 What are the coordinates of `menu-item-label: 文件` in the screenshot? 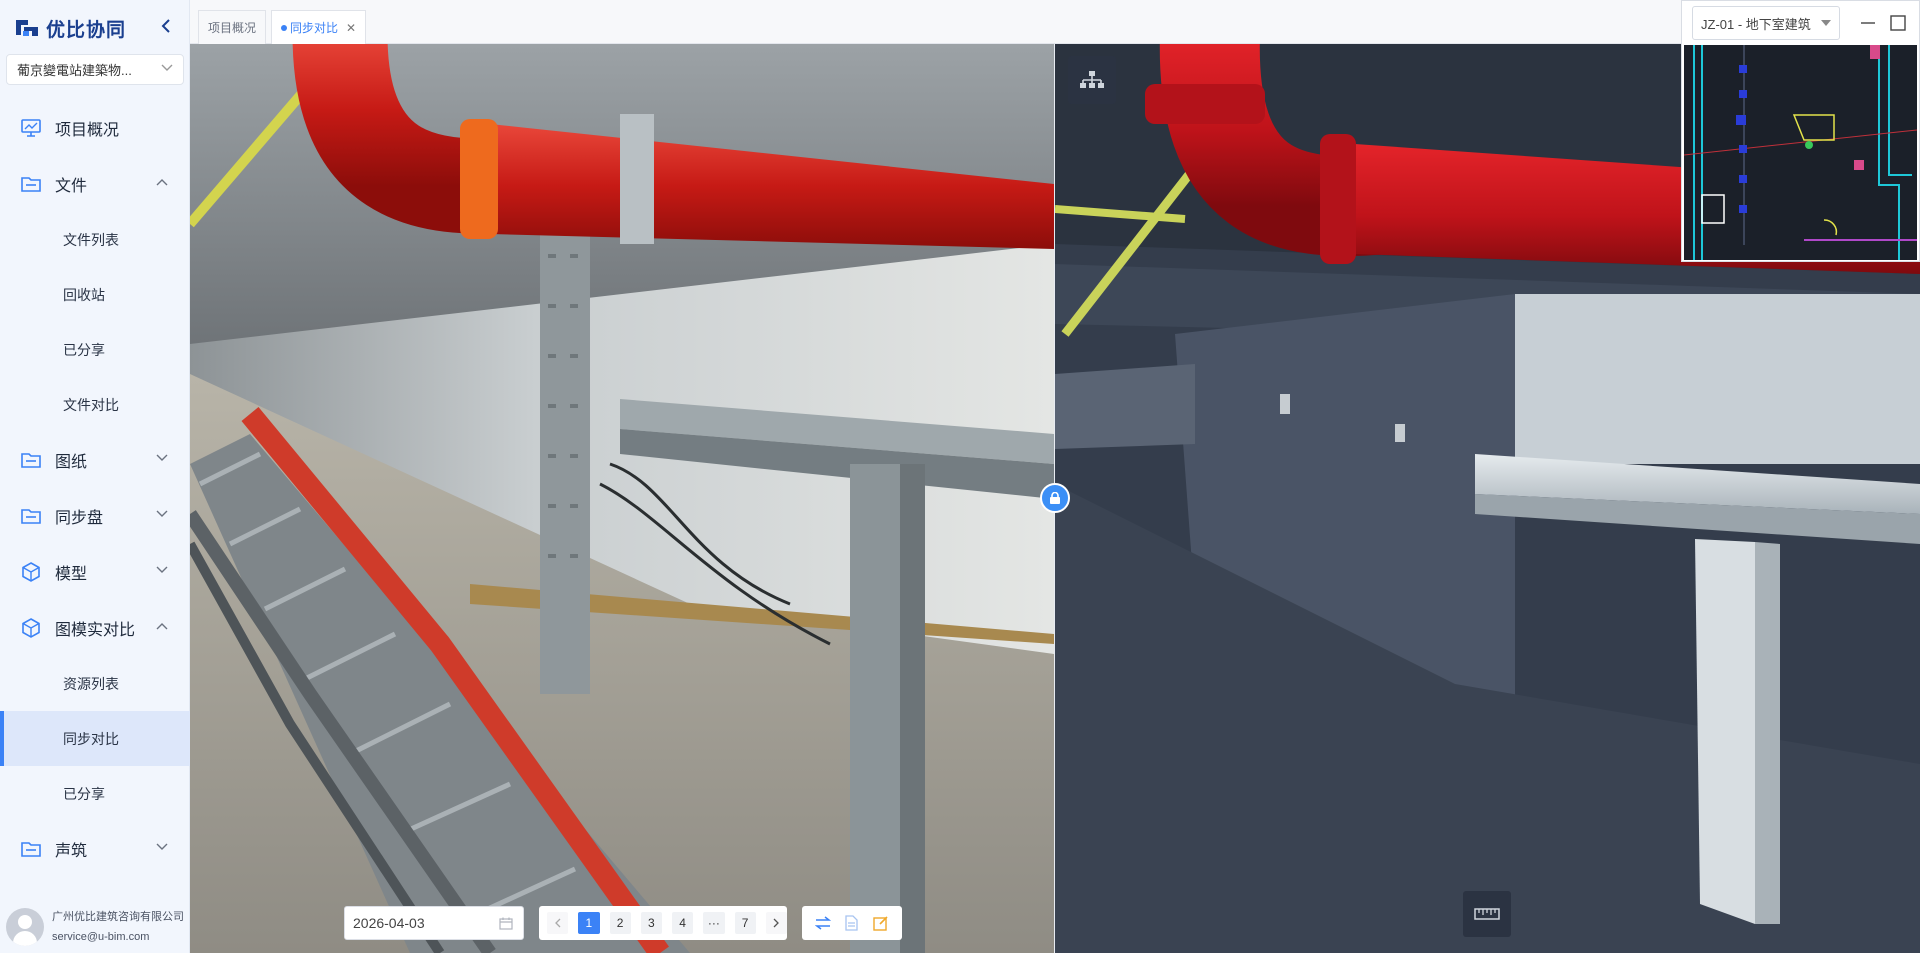 It's located at (71, 186).